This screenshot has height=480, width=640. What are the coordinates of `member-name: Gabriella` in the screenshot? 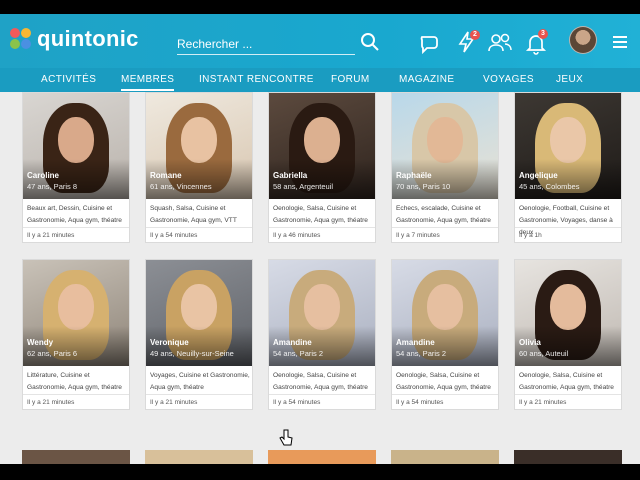 It's located at (290, 175).